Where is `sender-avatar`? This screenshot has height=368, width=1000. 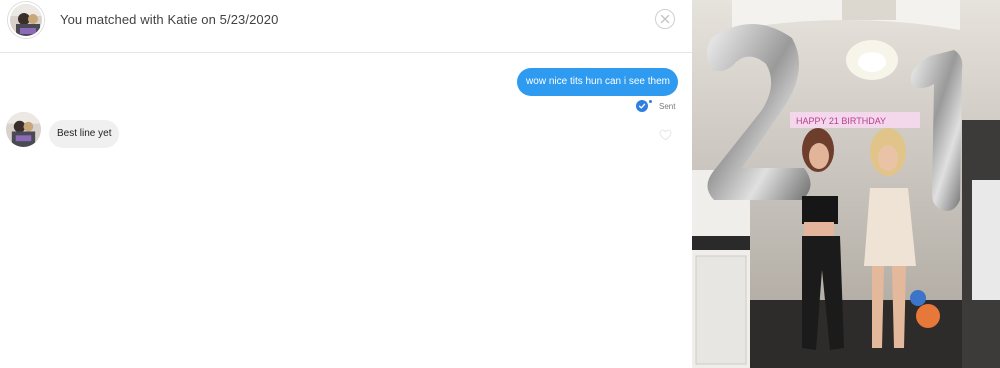 sender-avatar is located at coordinates (23, 129).